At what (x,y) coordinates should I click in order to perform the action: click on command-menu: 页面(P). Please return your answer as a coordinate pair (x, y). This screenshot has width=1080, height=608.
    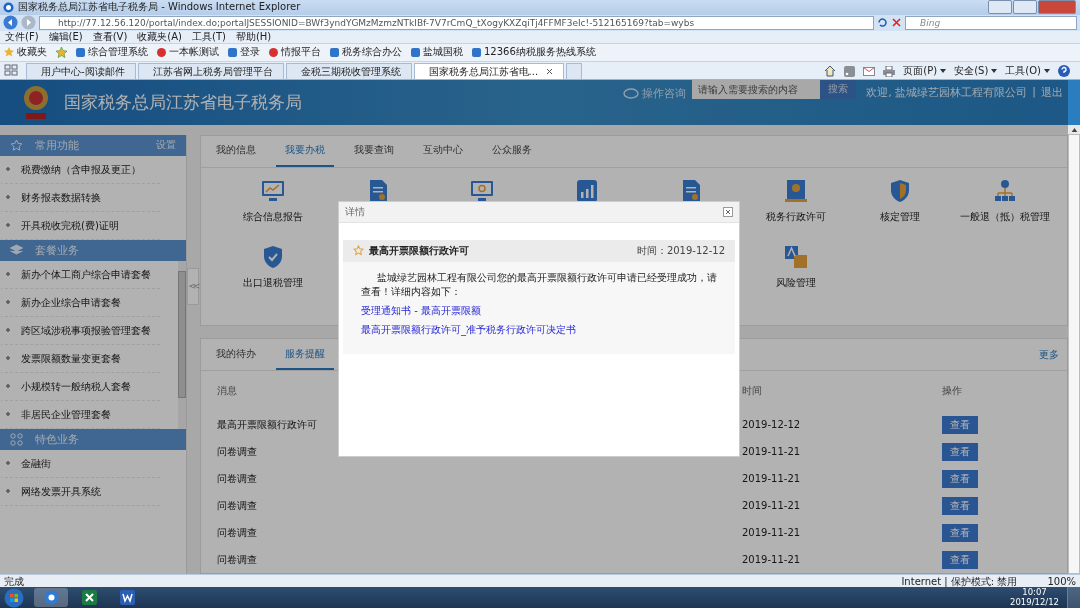
    Looking at the image, I should click on (925, 71).